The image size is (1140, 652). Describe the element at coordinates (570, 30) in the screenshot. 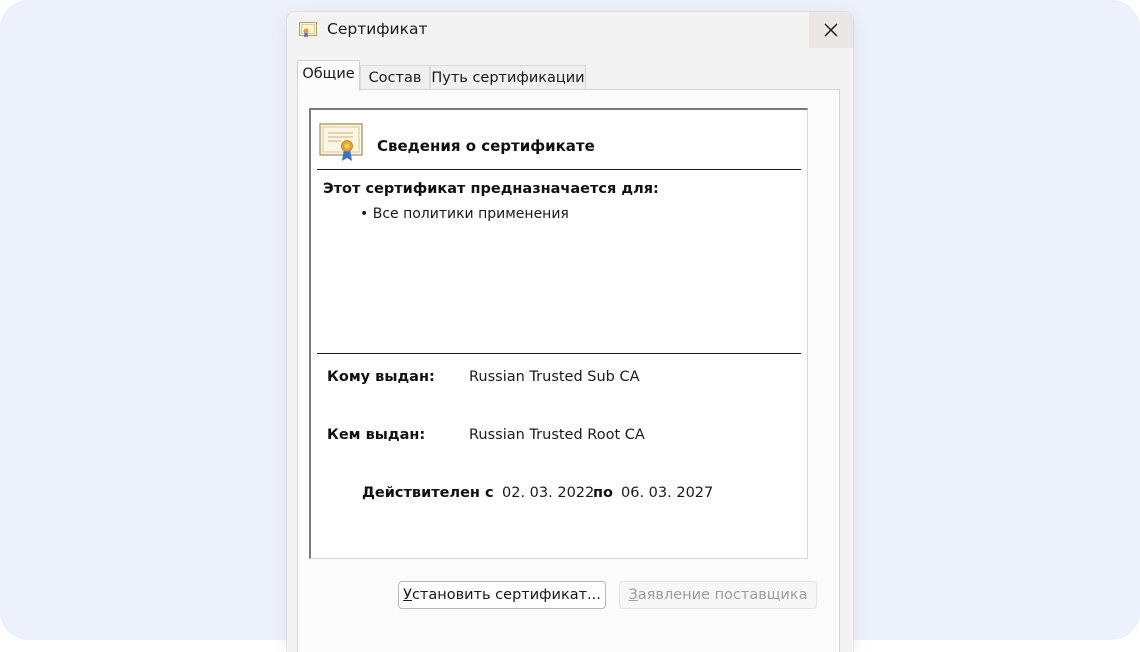

I see `title-bar: Сертификат` at that location.